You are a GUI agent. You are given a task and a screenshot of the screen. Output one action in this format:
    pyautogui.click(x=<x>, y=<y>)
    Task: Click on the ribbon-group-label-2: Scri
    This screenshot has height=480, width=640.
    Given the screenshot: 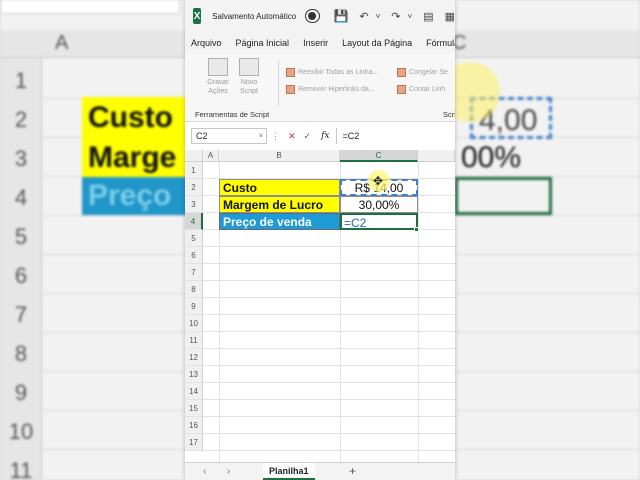 What is the action you would take?
    pyautogui.click(x=449, y=114)
    